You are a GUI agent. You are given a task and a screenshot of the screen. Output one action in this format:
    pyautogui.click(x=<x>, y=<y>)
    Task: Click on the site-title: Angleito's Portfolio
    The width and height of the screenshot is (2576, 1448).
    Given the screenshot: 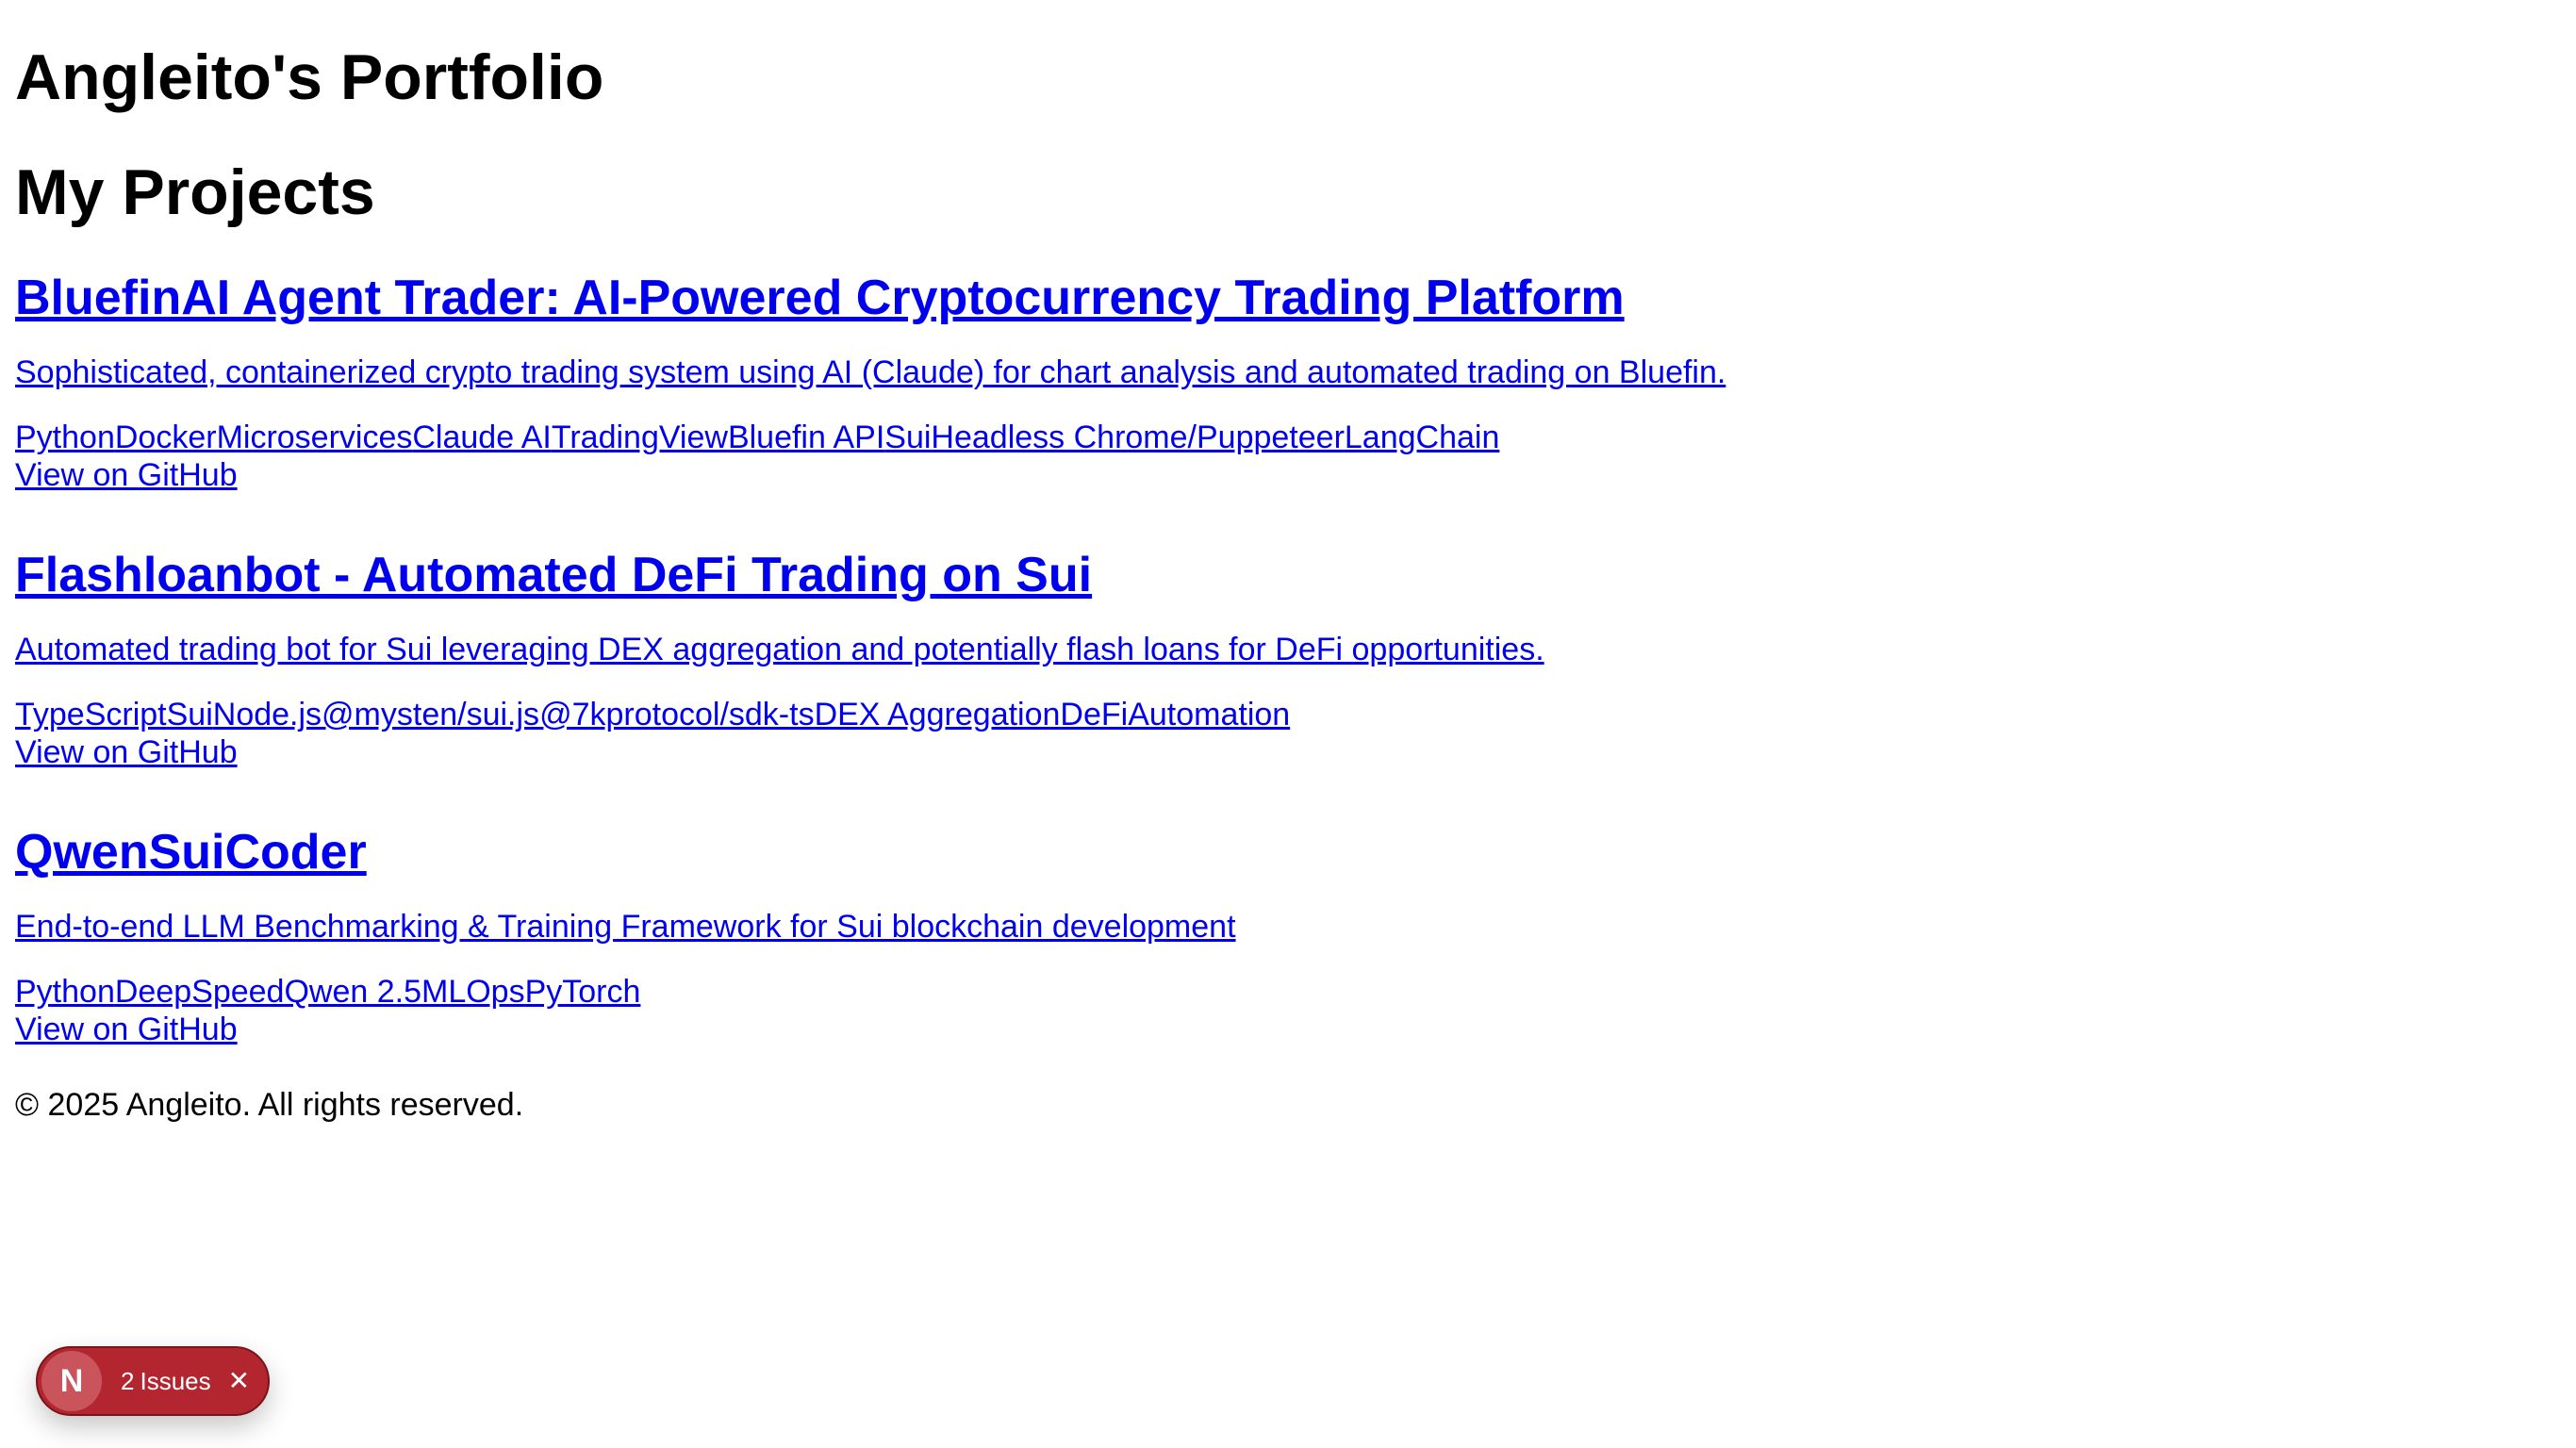 What is the action you would take?
    pyautogui.click(x=309, y=77)
    